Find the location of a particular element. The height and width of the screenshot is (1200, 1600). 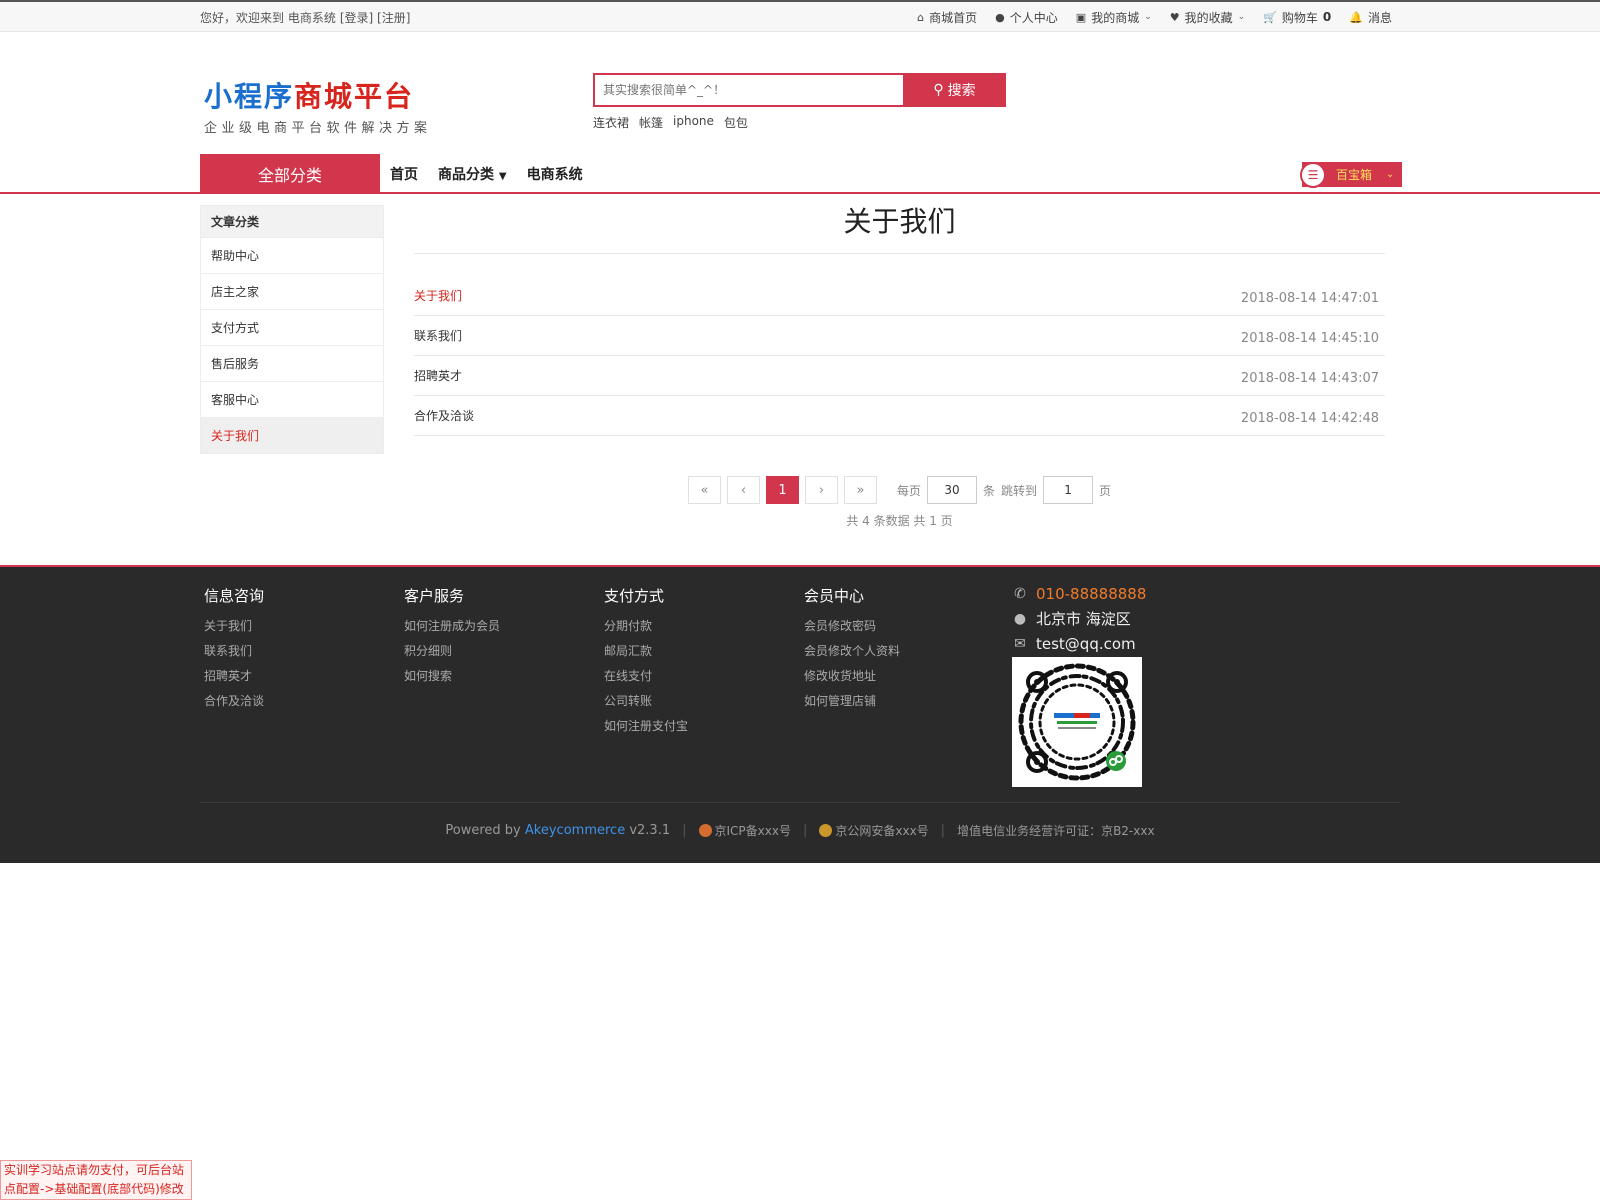

hot-keyword: iphone is located at coordinates (693, 122).